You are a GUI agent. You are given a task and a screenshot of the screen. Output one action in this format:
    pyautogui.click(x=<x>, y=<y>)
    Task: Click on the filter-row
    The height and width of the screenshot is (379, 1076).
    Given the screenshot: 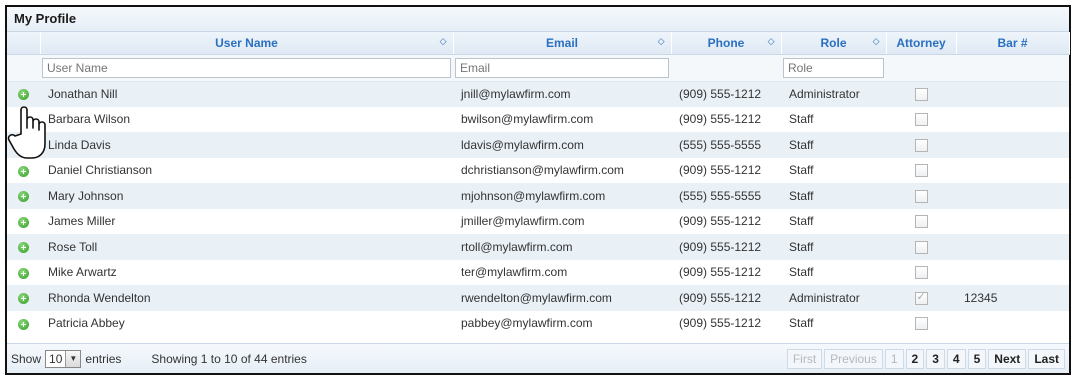 What is the action you would take?
    pyautogui.click(x=538, y=68)
    